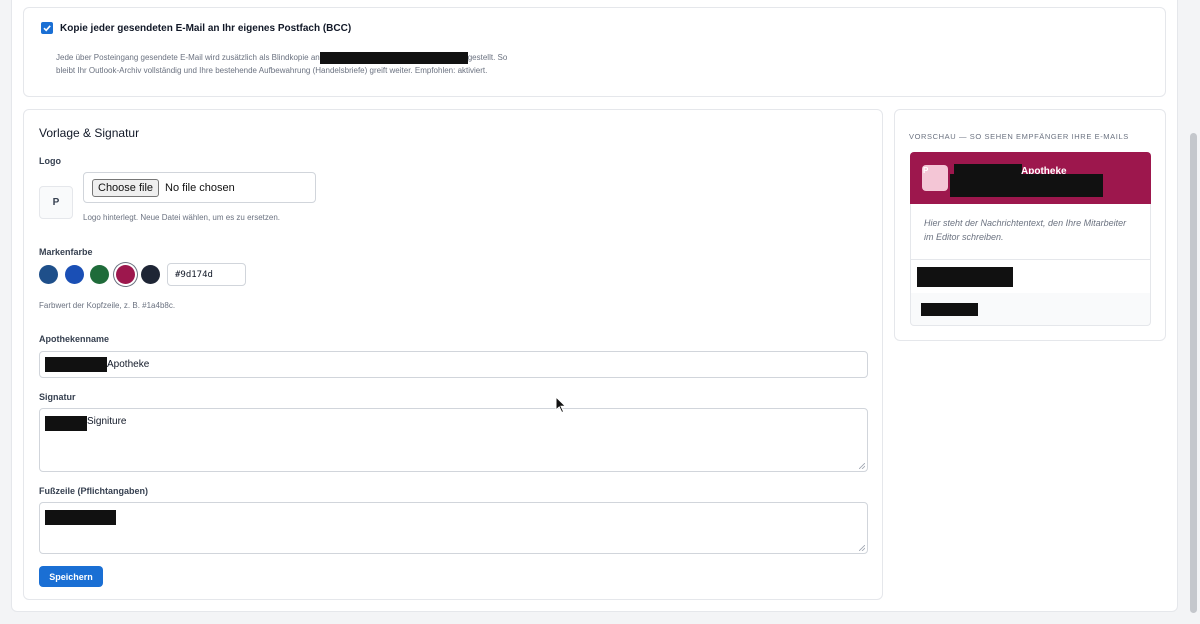 The width and height of the screenshot is (1200, 624). Describe the element at coordinates (126, 187) in the screenshot. I see `choose-file-button: Choose file` at that location.